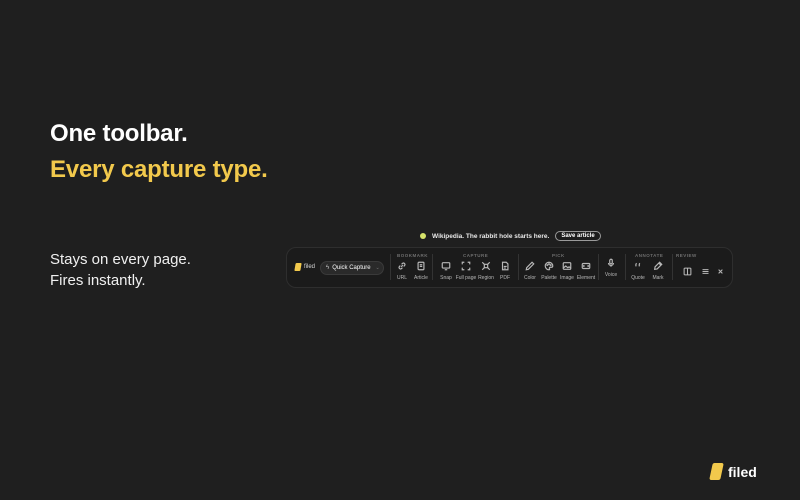 This screenshot has height=500, width=800. What do you see at coordinates (638, 264) in the screenshot?
I see `quote-icon` at bounding box center [638, 264].